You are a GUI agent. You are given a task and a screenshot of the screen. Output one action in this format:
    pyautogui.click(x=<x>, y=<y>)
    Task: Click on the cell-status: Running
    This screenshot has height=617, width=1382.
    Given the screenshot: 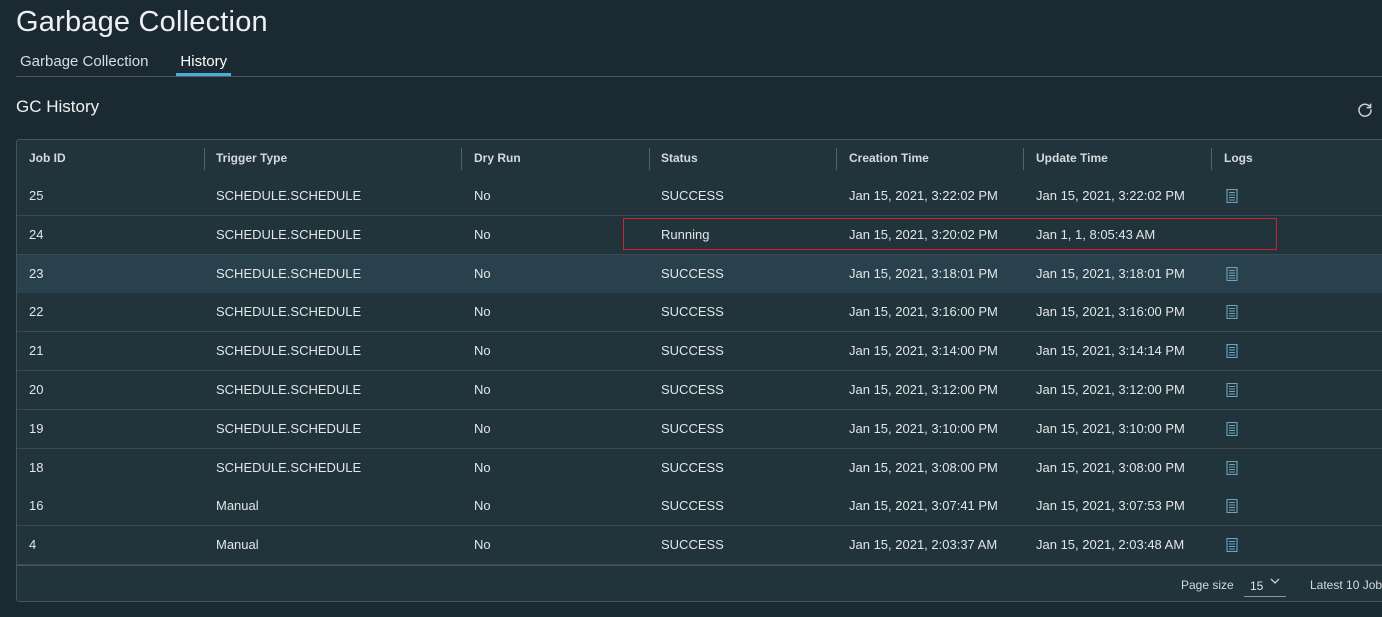 What is the action you would take?
    pyautogui.click(x=685, y=234)
    